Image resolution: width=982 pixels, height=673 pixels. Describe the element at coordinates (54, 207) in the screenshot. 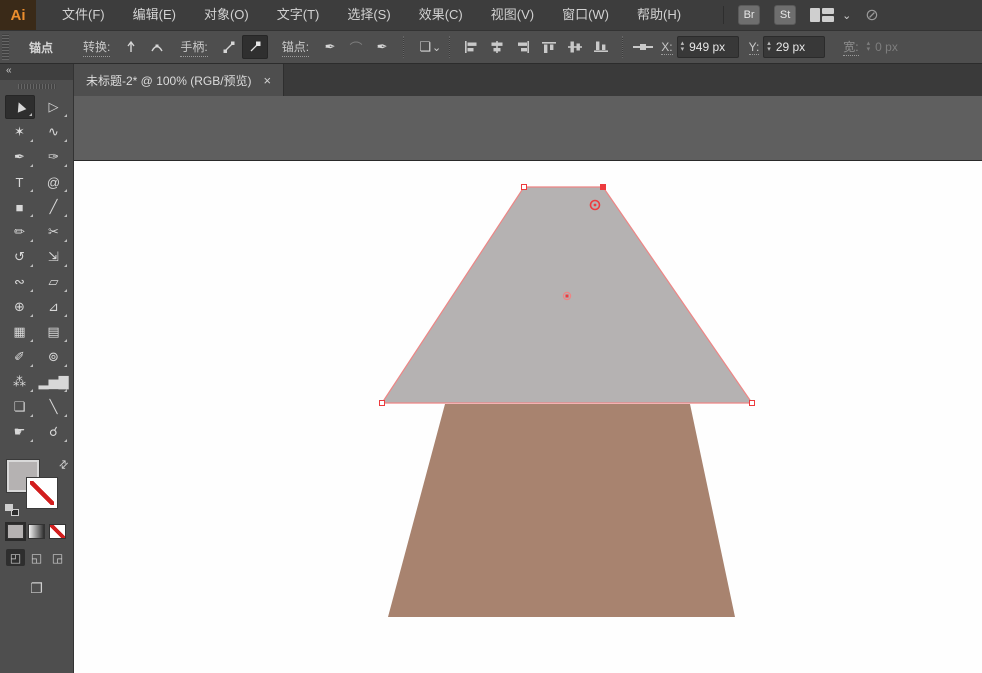

I see `tool-button: ╱` at that location.